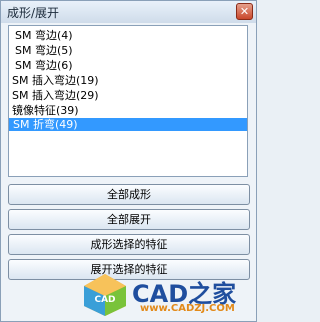  What do you see at coordinates (104, 300) in the screenshot?
I see `logo-letters: CAD` at bounding box center [104, 300].